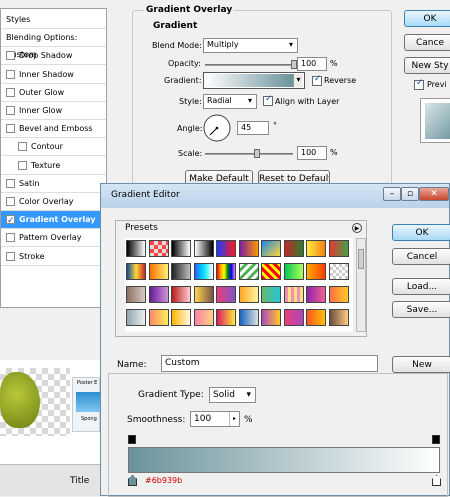  Describe the element at coordinates (317, 80) in the screenshot. I see `reverse-checkbox` at that location.